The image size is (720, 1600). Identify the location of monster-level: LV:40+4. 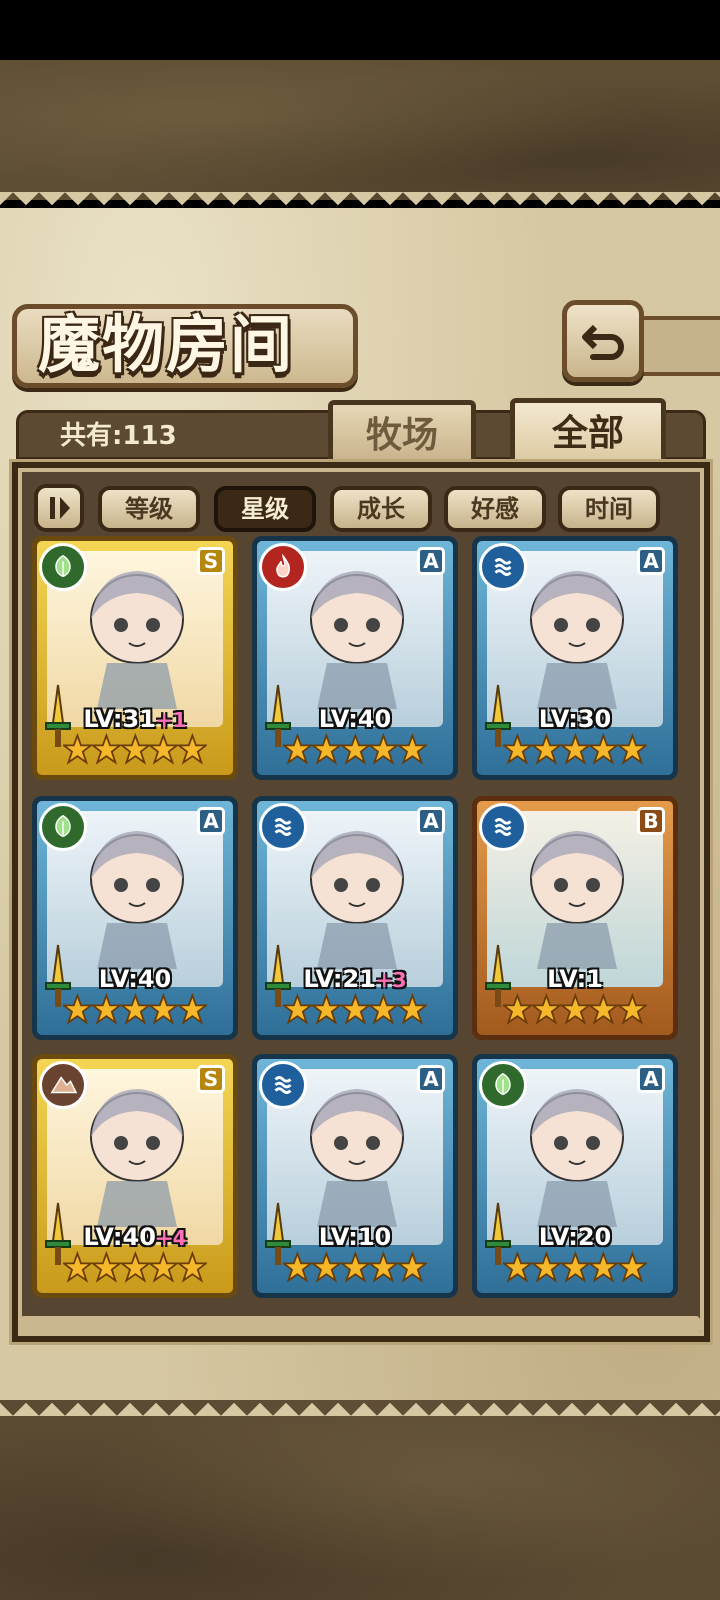
(135, 1237).